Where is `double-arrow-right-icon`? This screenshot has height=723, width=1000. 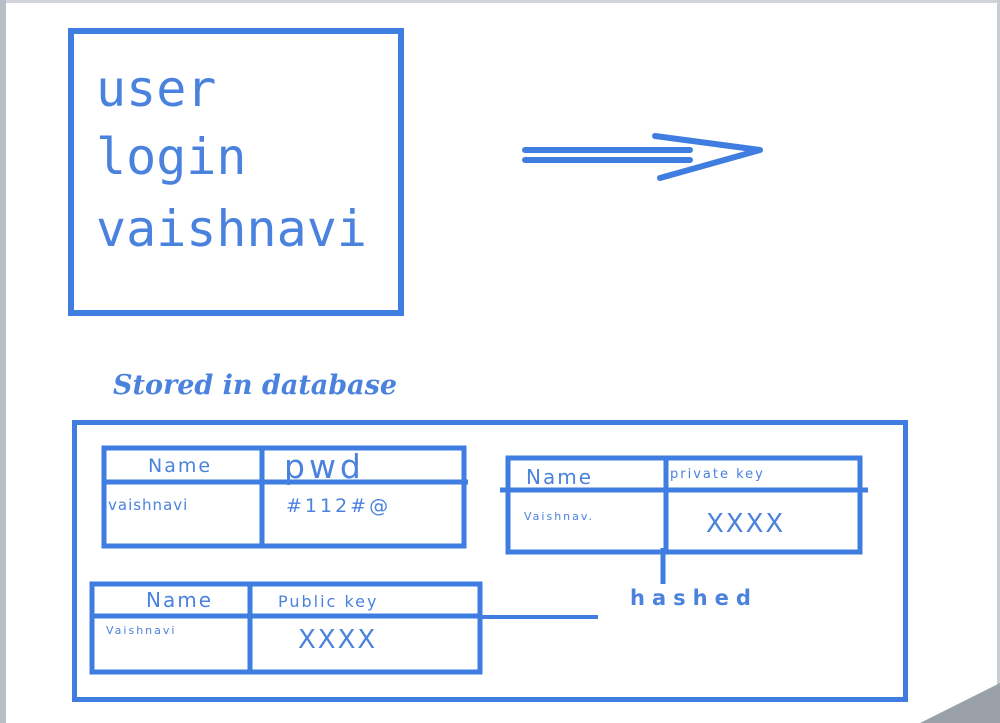
double-arrow-right-icon is located at coordinates (642, 157).